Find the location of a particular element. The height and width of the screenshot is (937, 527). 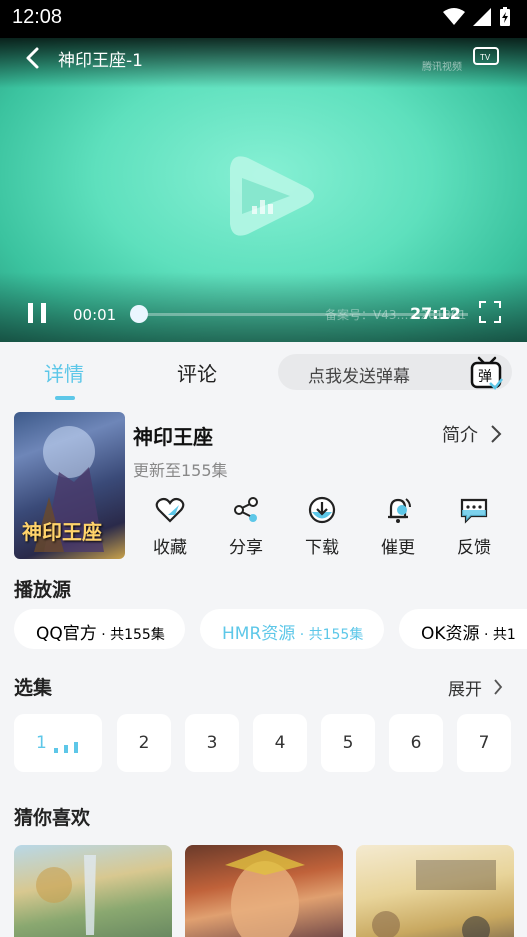

download-label: 下载 is located at coordinates (322, 548).